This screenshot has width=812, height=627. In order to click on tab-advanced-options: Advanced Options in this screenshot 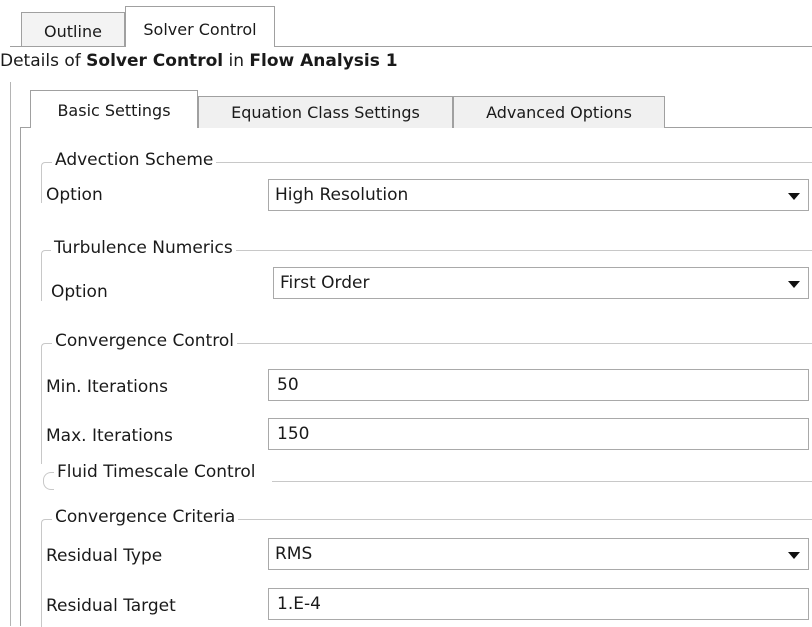, I will do `click(559, 112)`.